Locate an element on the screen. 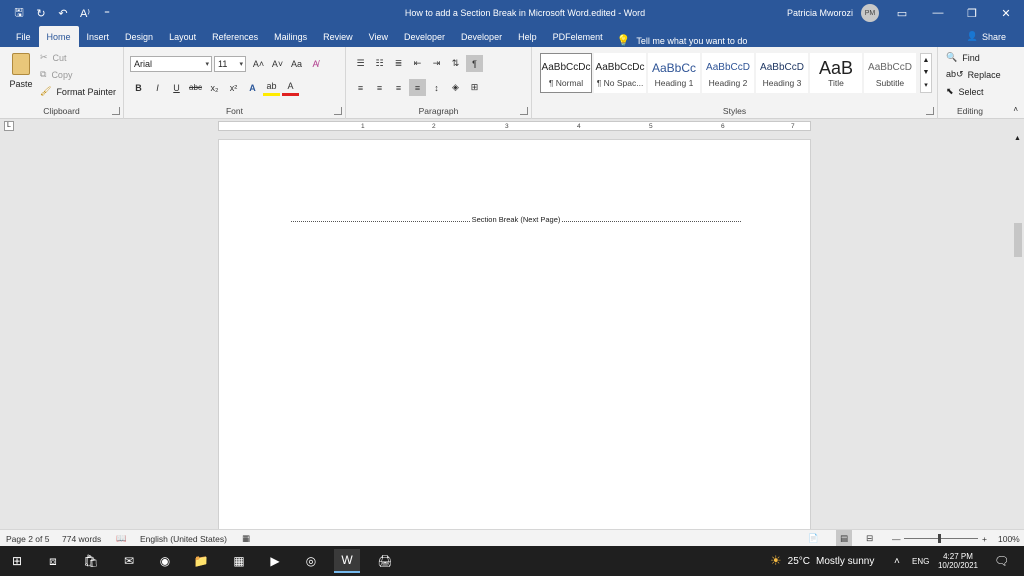 This screenshot has width=1024, height=576. page-count: Page 2 of 5 is located at coordinates (27, 538).